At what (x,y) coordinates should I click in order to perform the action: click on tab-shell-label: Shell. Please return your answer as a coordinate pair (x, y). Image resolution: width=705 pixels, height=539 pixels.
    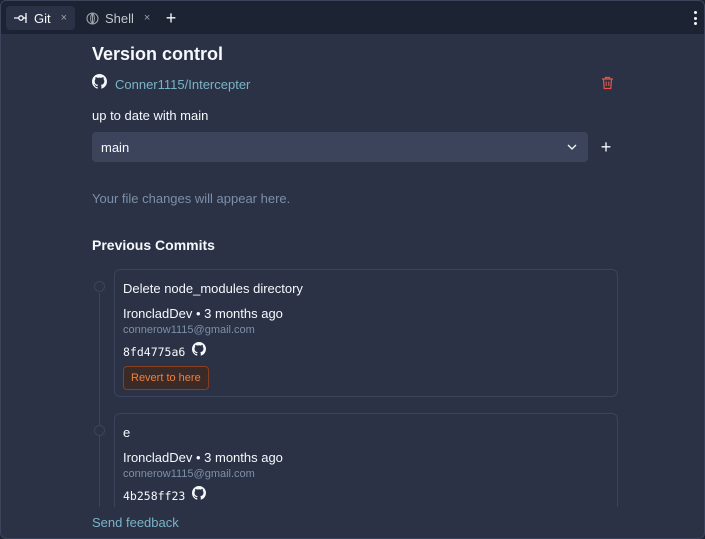
    Looking at the image, I should click on (119, 18).